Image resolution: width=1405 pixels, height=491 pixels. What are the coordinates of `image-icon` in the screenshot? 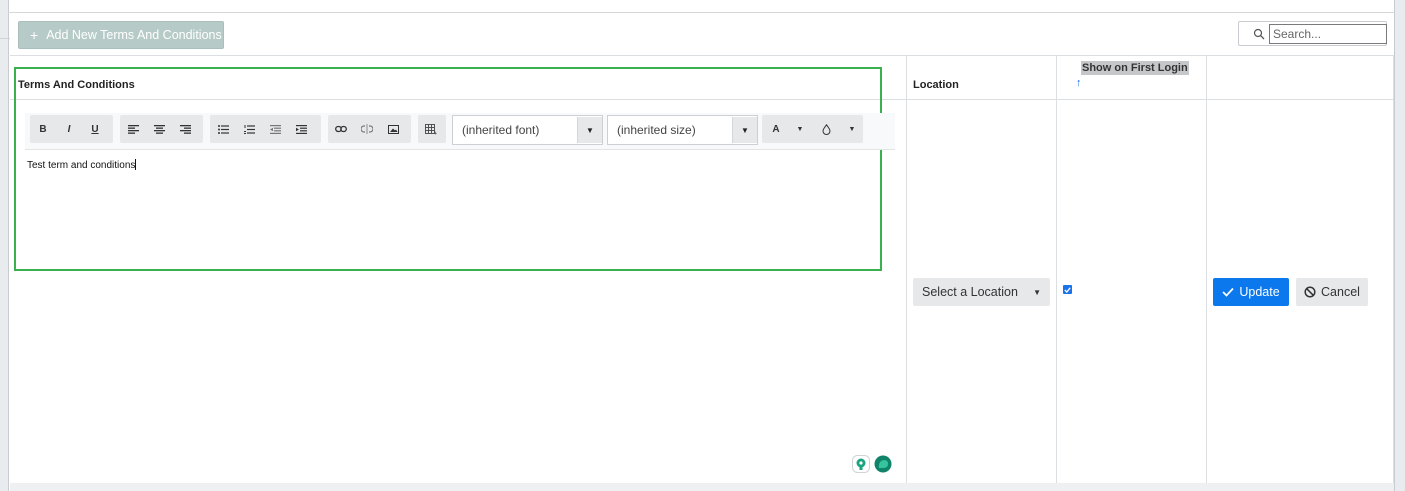 It's located at (393, 129).